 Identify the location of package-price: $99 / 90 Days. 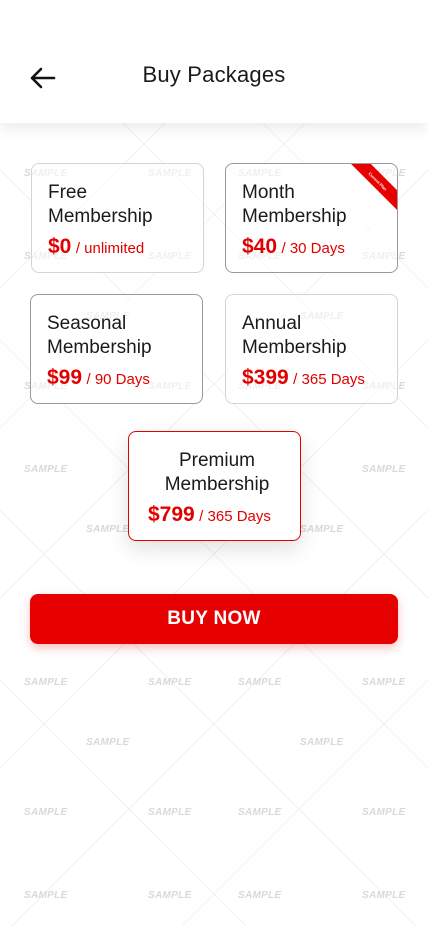
(98, 378).